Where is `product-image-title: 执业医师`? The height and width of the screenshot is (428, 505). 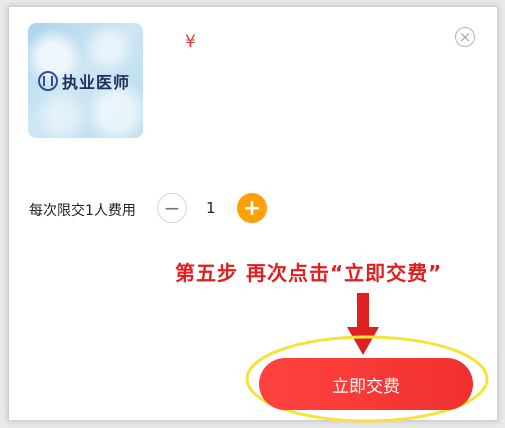 product-image-title: 执业医师 is located at coordinates (96, 82).